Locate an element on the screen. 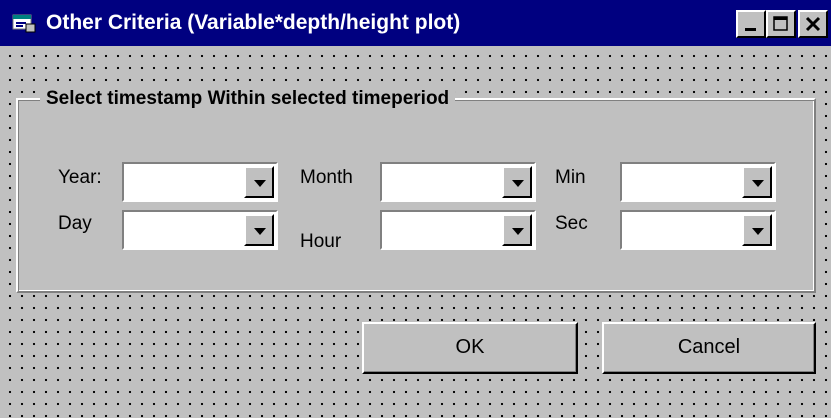  year-label: Year: is located at coordinates (80, 178).